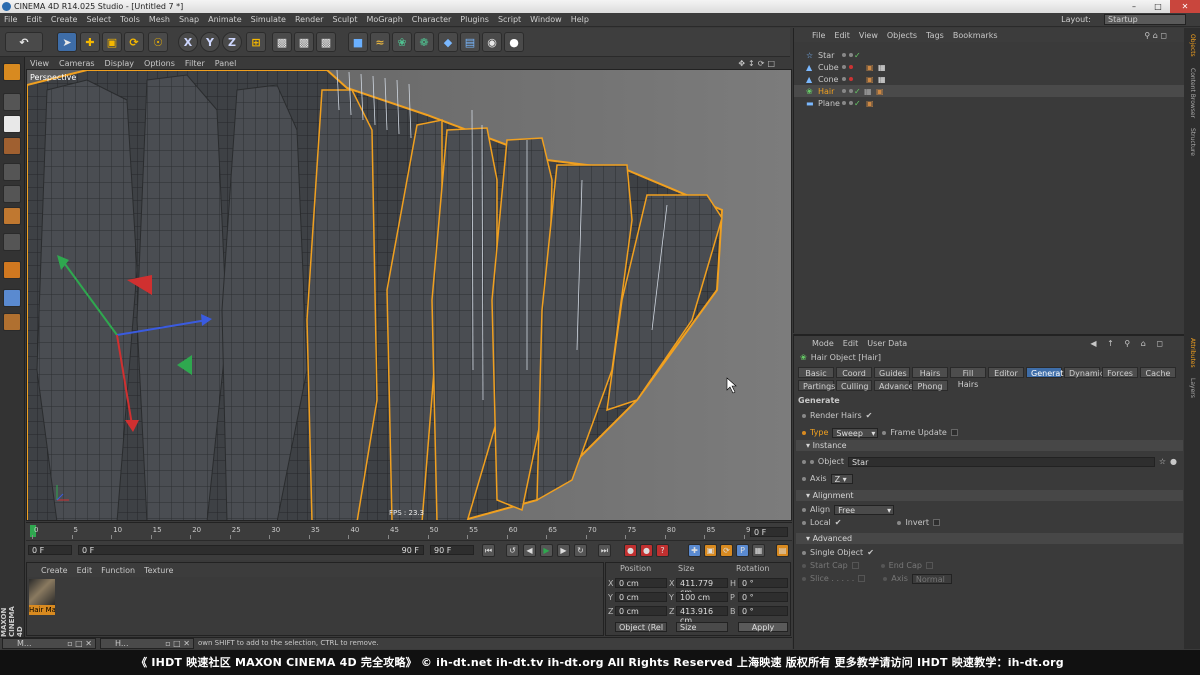 The height and width of the screenshot is (675, 1200). I want to click on minimized-window-material: M... ▫ □ ✕, so click(49, 643).